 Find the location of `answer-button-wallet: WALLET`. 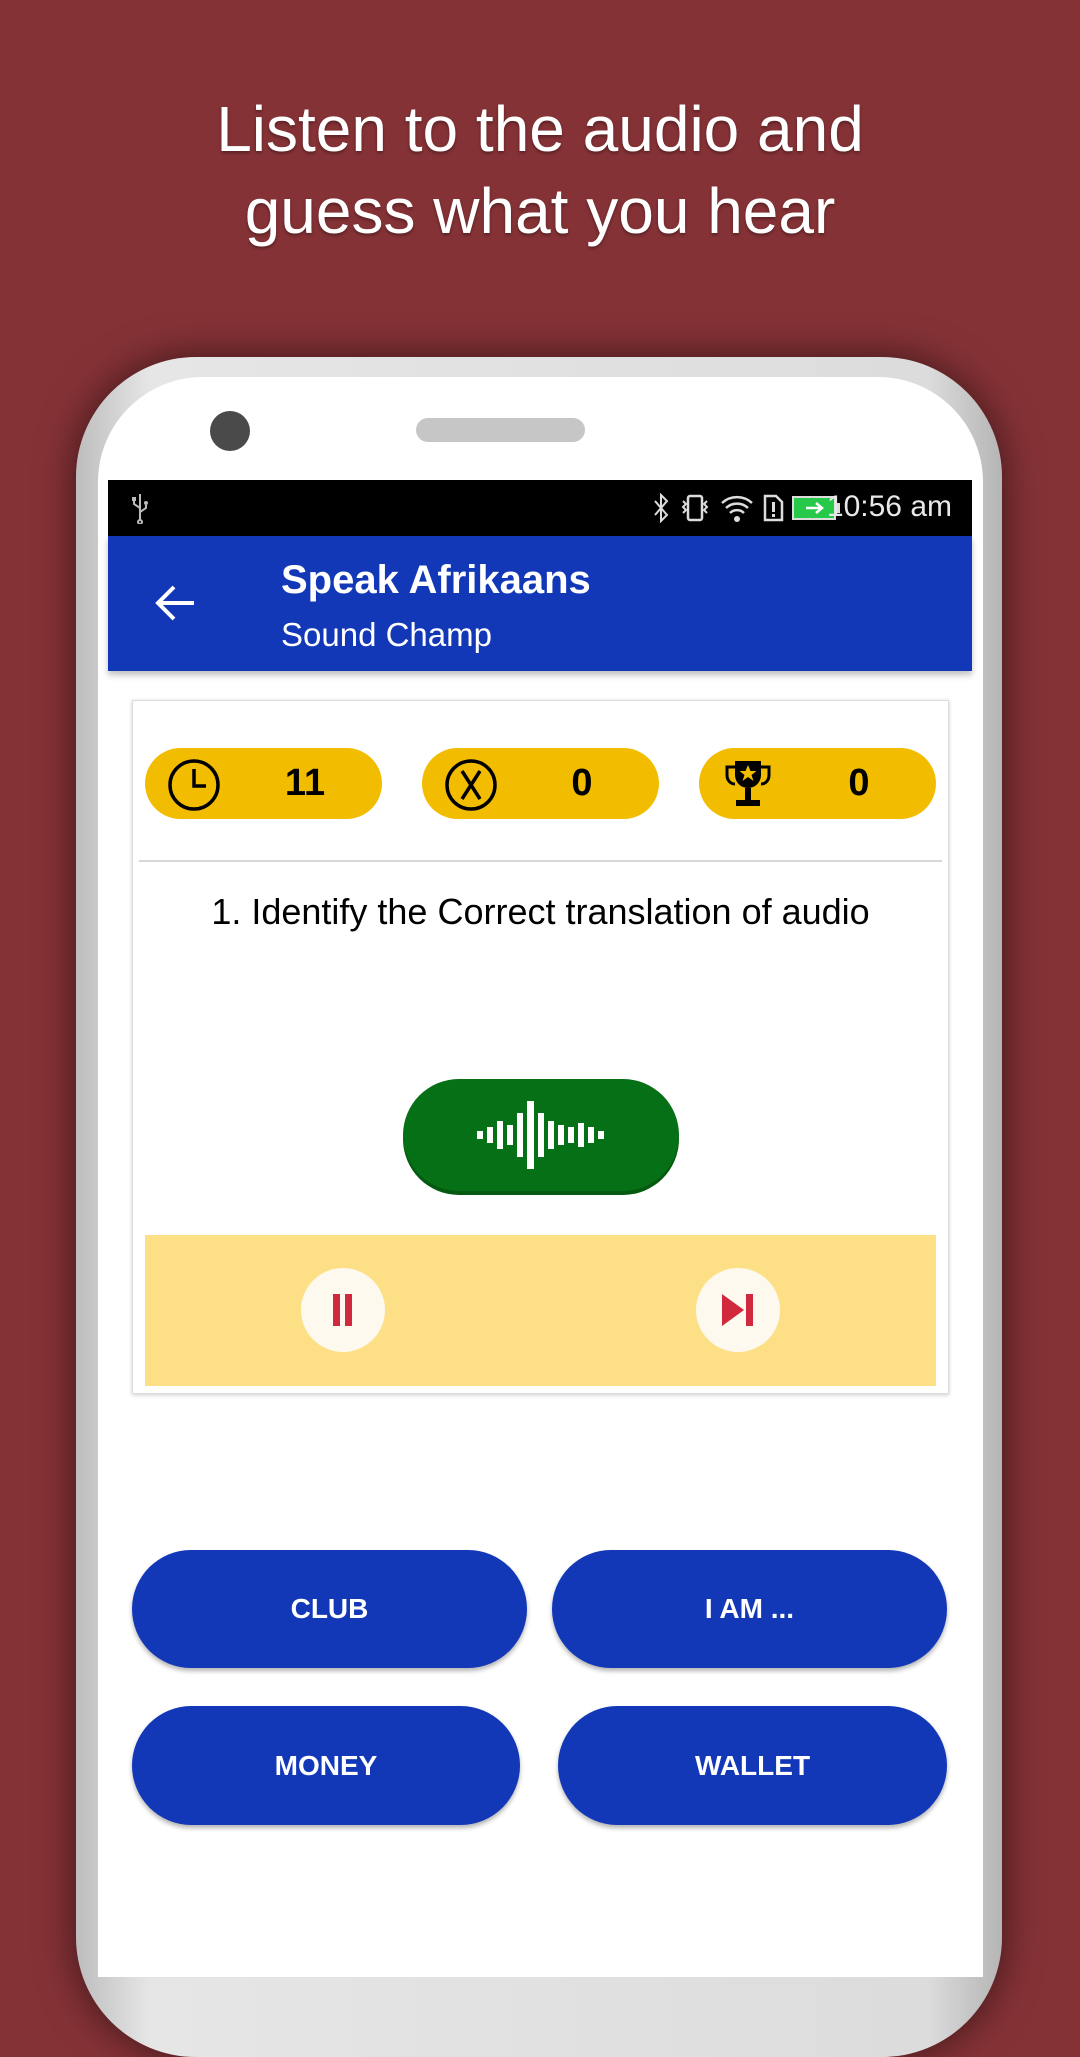

answer-button-wallet: WALLET is located at coordinates (752, 1765).